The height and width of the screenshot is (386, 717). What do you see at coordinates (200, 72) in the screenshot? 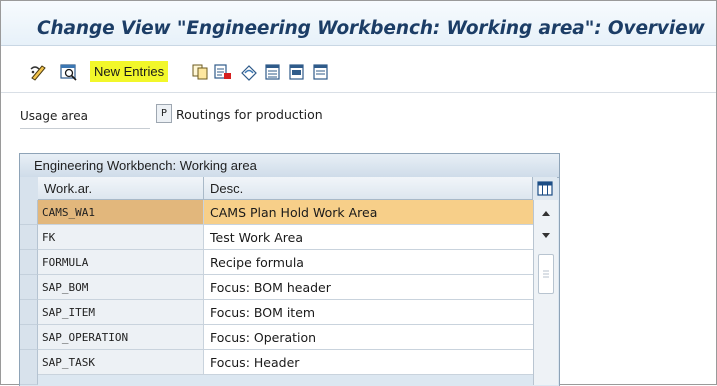
I see `copy-icon` at bounding box center [200, 72].